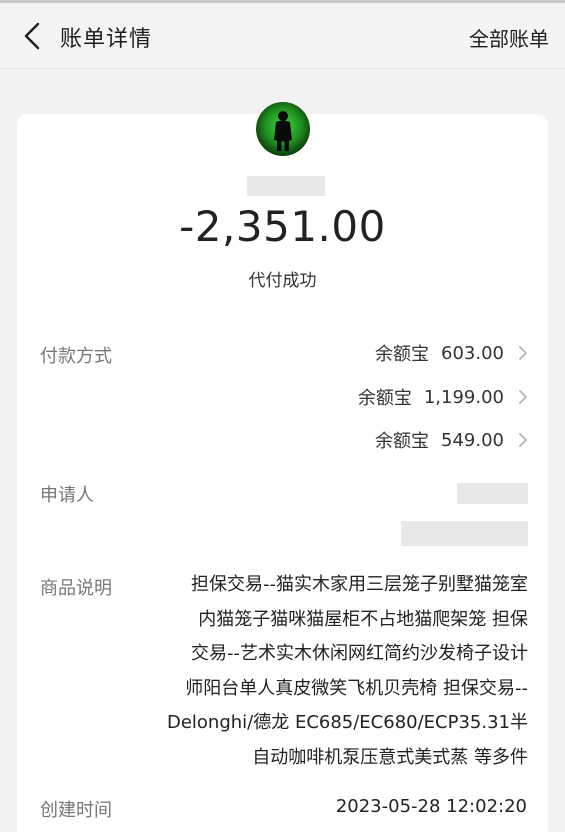  I want to click on page-title: 账单详情, so click(106, 39).